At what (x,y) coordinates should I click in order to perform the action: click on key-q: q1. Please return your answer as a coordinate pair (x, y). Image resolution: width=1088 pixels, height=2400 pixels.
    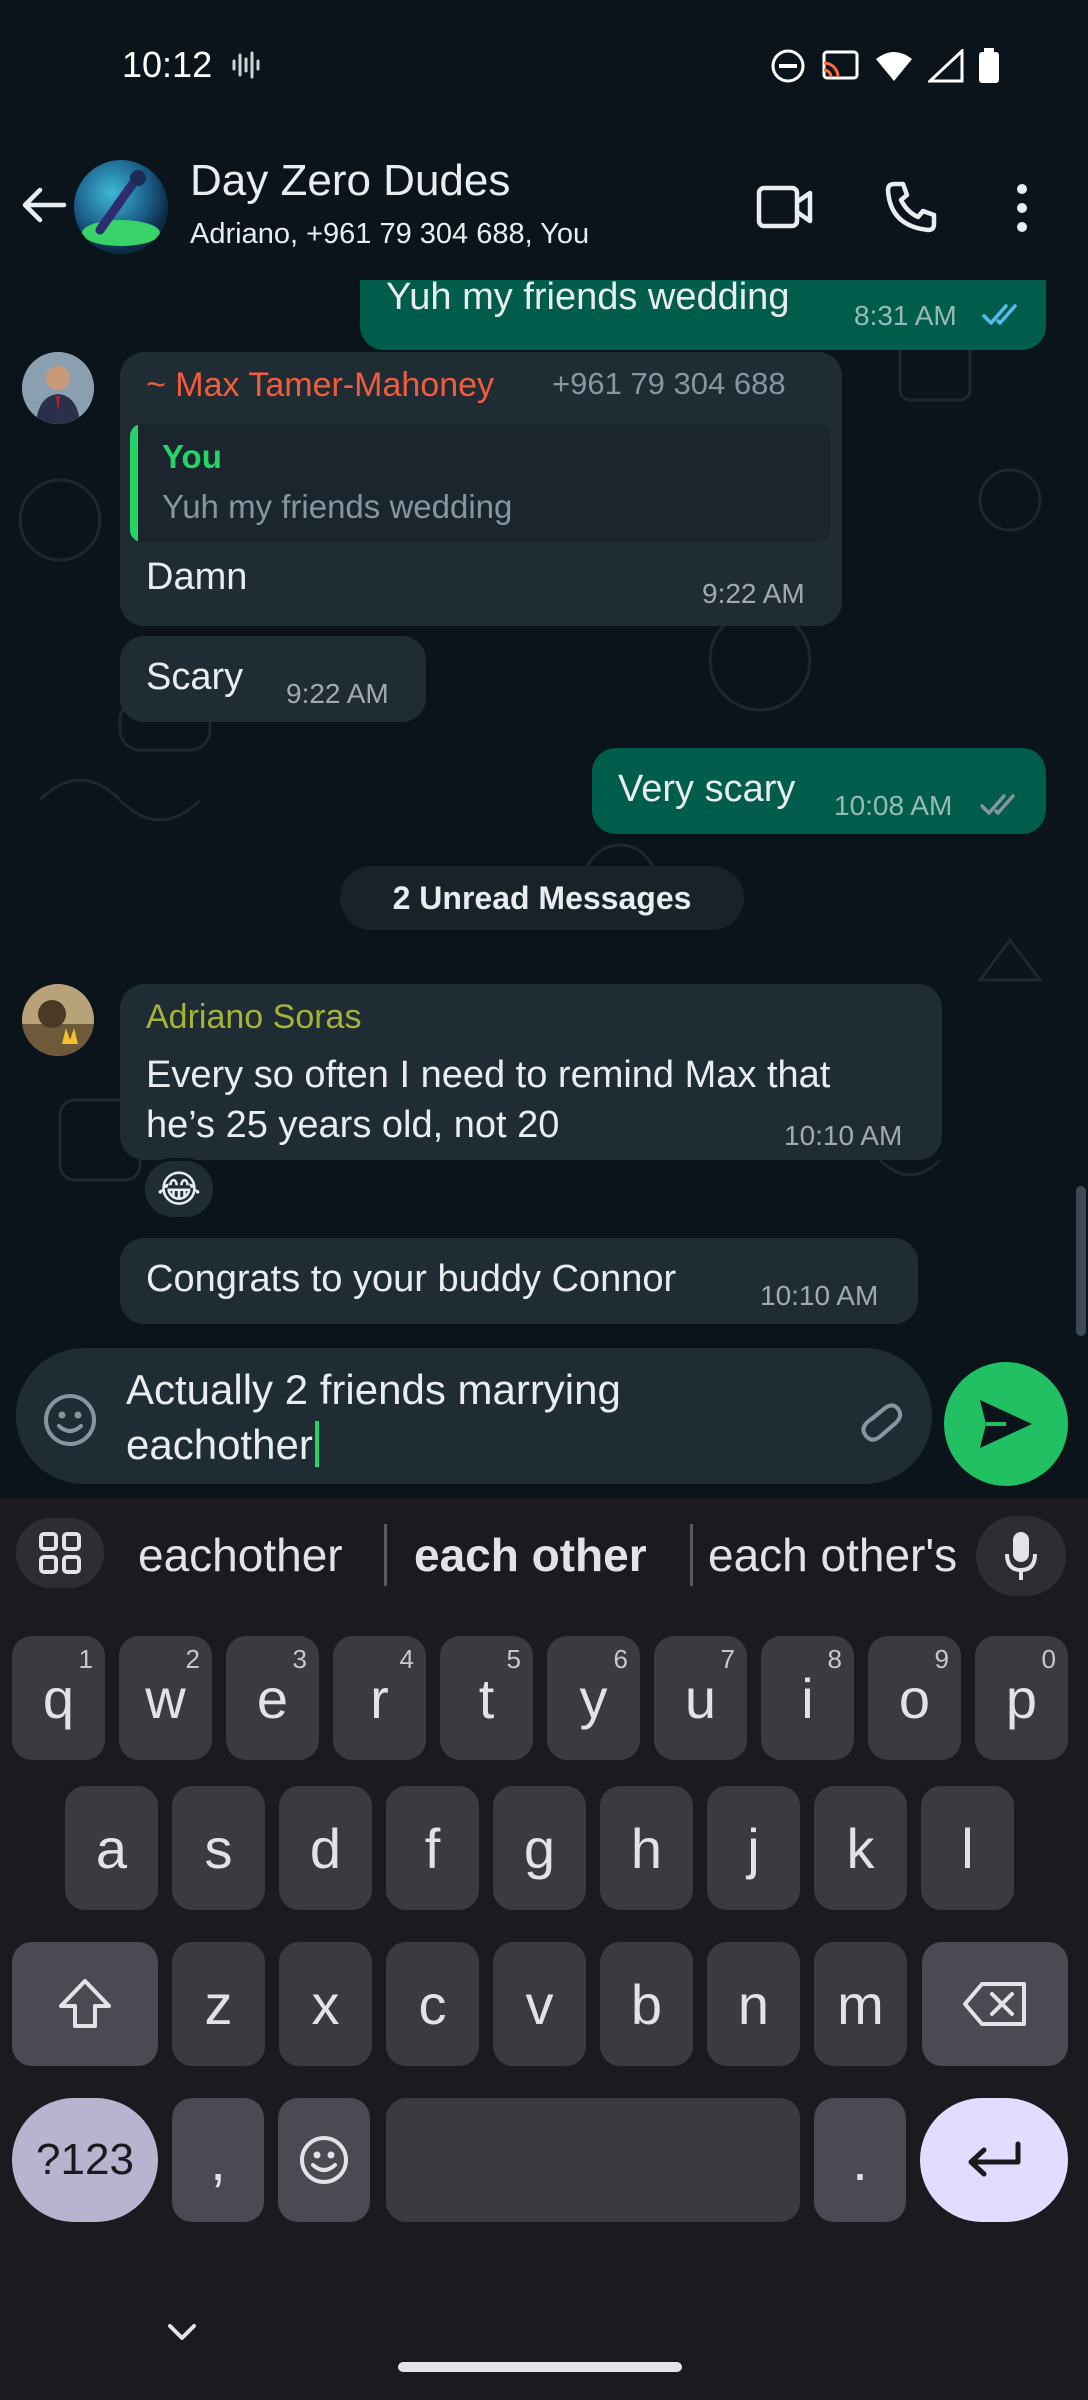
    Looking at the image, I should click on (58, 1698).